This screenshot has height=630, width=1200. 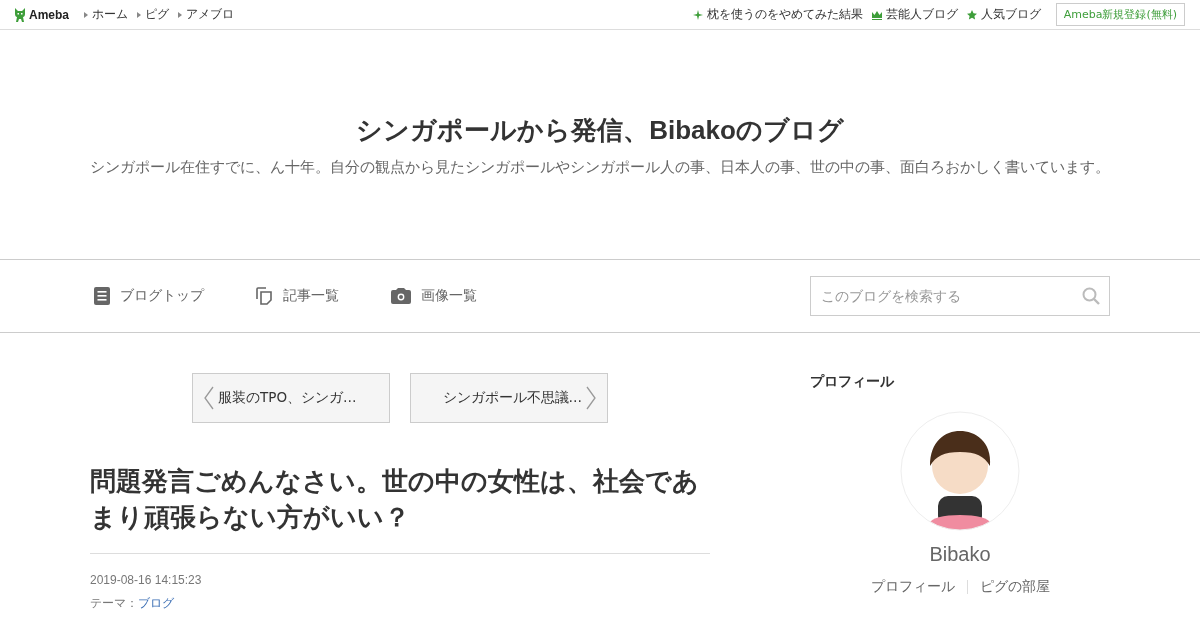 I want to click on theme-label: テーマ：, so click(x=114, y=603).